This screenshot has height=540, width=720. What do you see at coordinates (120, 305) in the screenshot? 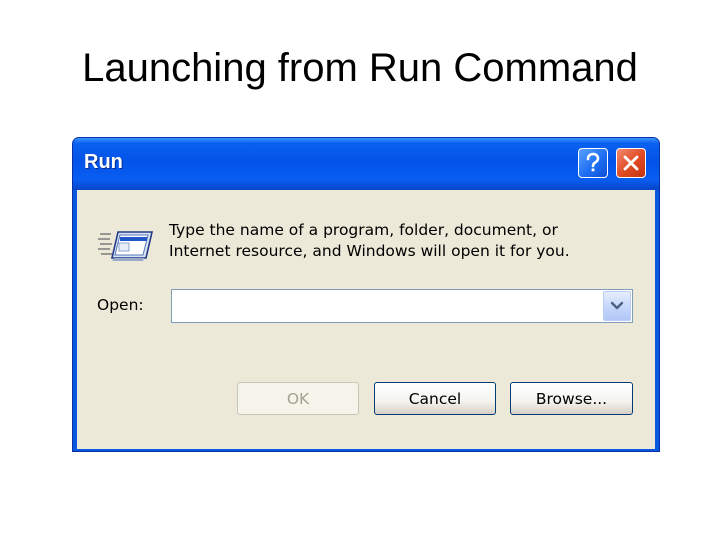
I see `open-label: Open:` at bounding box center [120, 305].